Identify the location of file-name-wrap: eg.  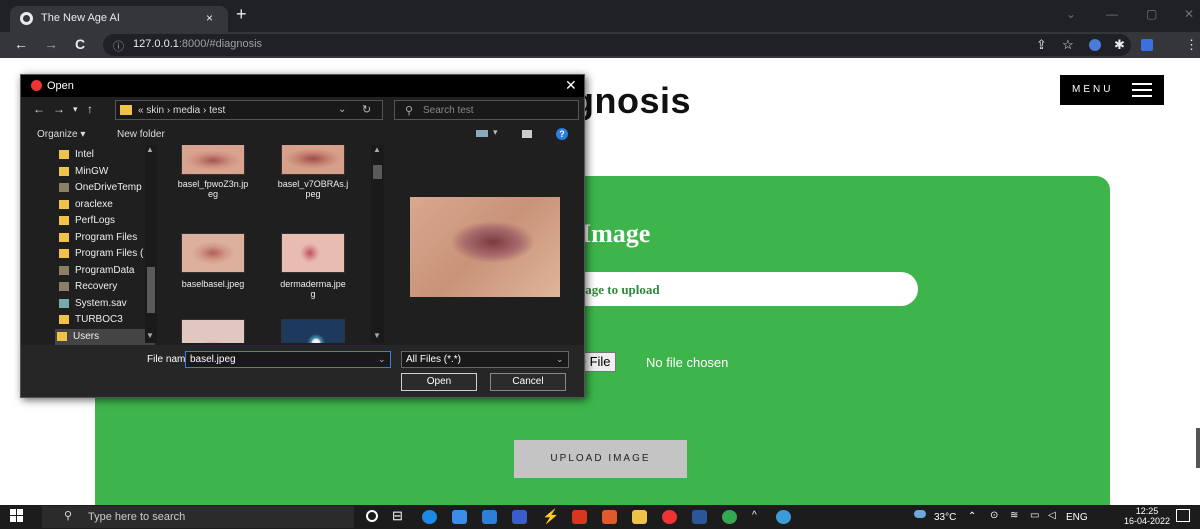
(212, 194).